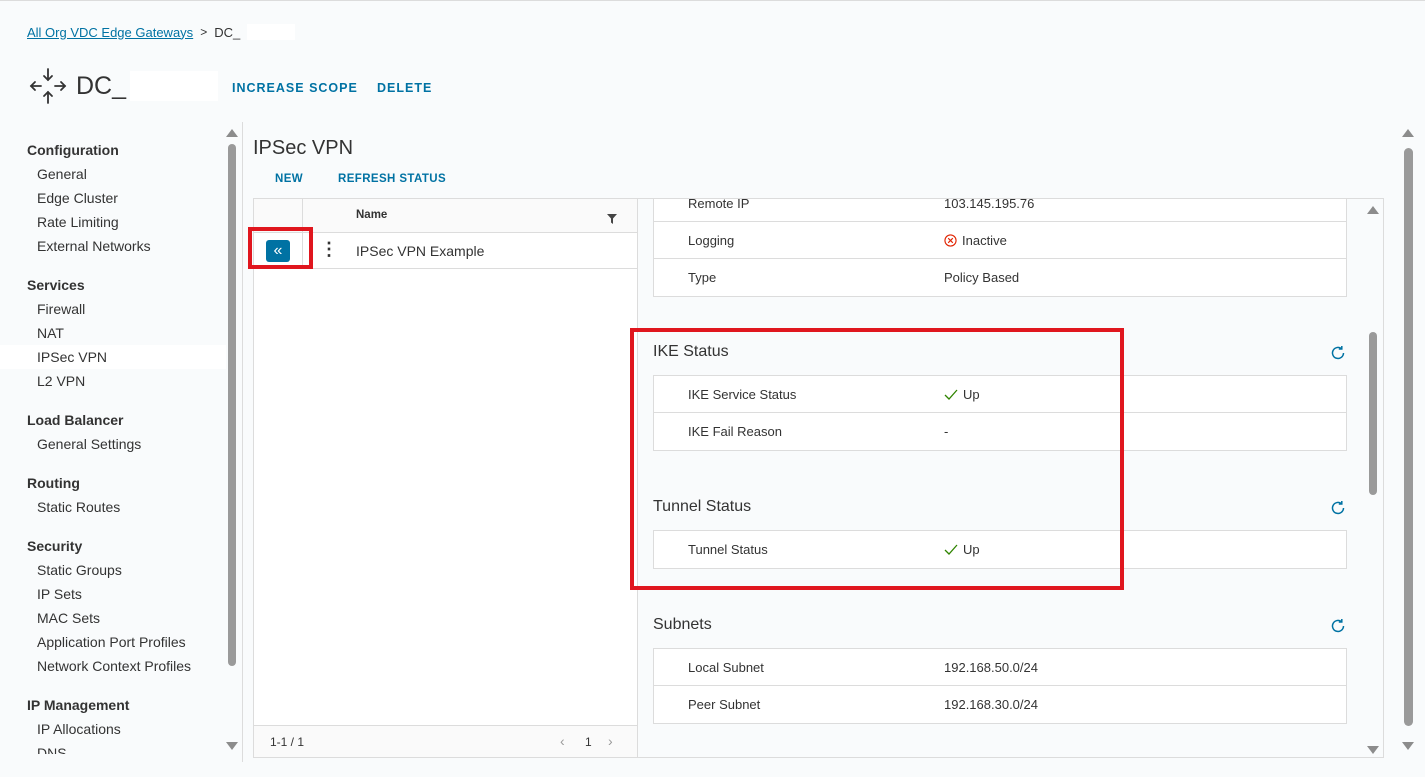 The height and width of the screenshot is (777, 1425). What do you see at coordinates (113, 222) in the screenshot?
I see `sidebar-item-rate-limiting: Rate Limiting` at bounding box center [113, 222].